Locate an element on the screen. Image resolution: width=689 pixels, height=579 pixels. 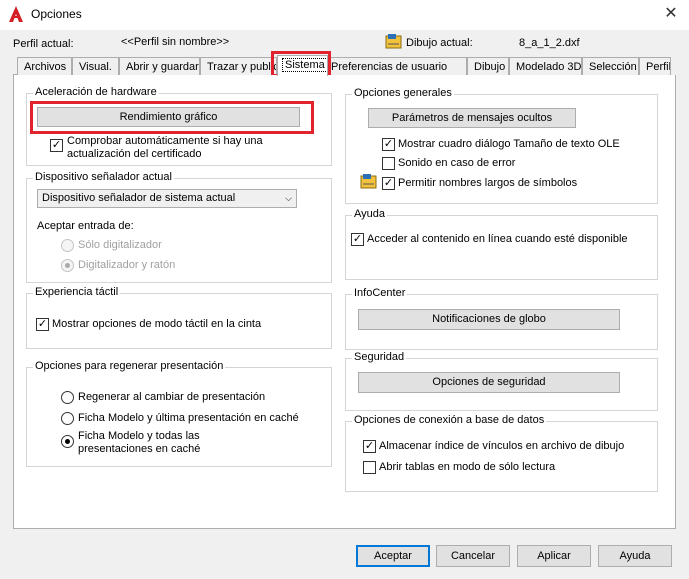
group-title: Opciones generales is located at coordinates (403, 93).